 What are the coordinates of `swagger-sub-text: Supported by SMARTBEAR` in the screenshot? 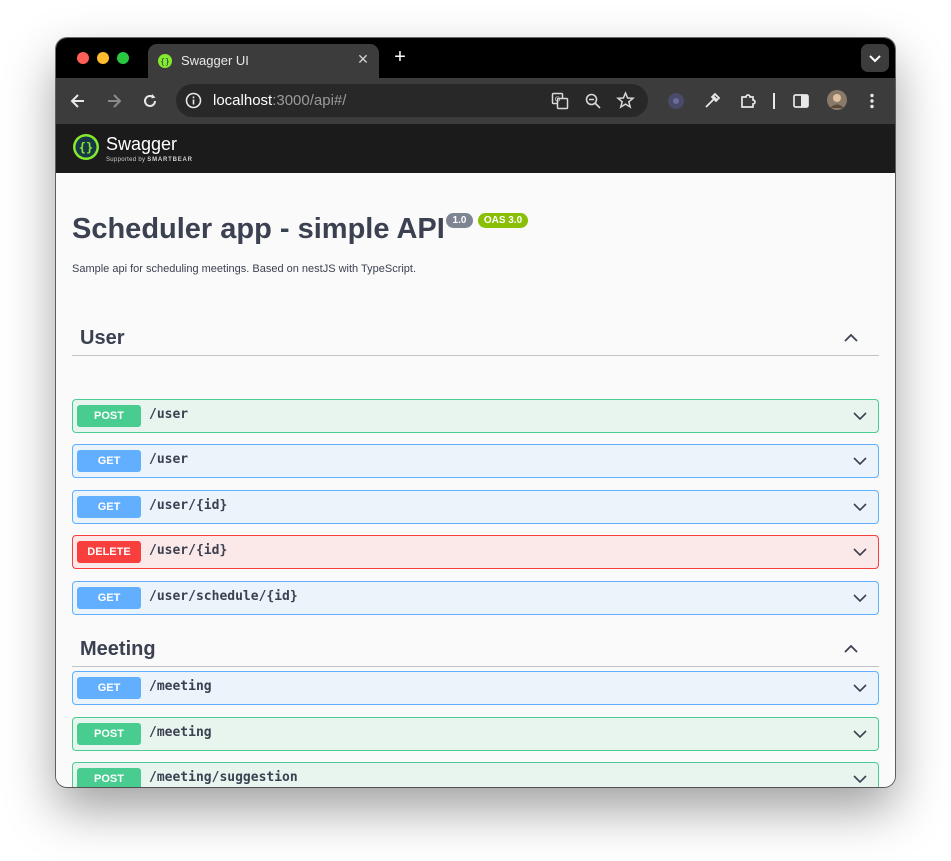 It's located at (149, 160).